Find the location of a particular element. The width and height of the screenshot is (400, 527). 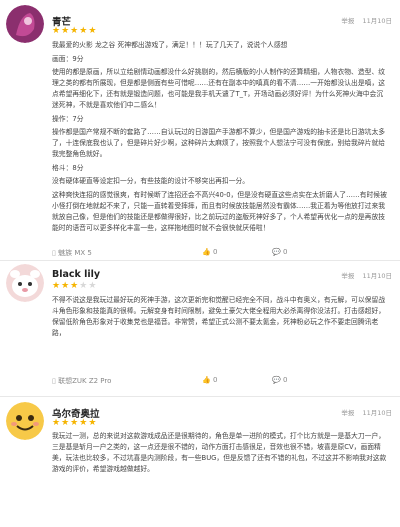

username: Black lily is located at coordinates (76, 274).